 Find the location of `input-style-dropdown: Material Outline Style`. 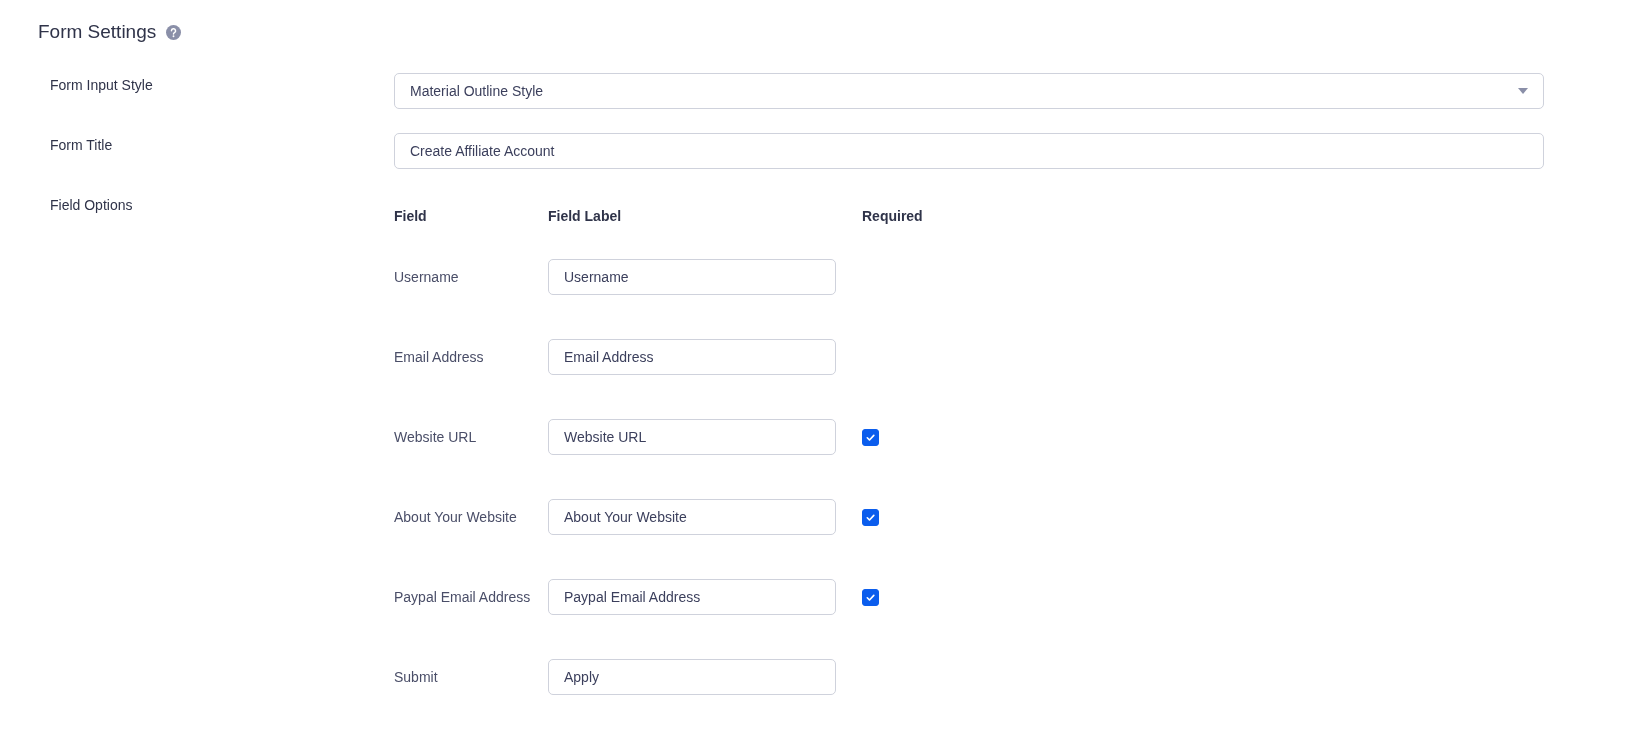

input-style-dropdown: Material Outline Style is located at coordinates (969, 91).